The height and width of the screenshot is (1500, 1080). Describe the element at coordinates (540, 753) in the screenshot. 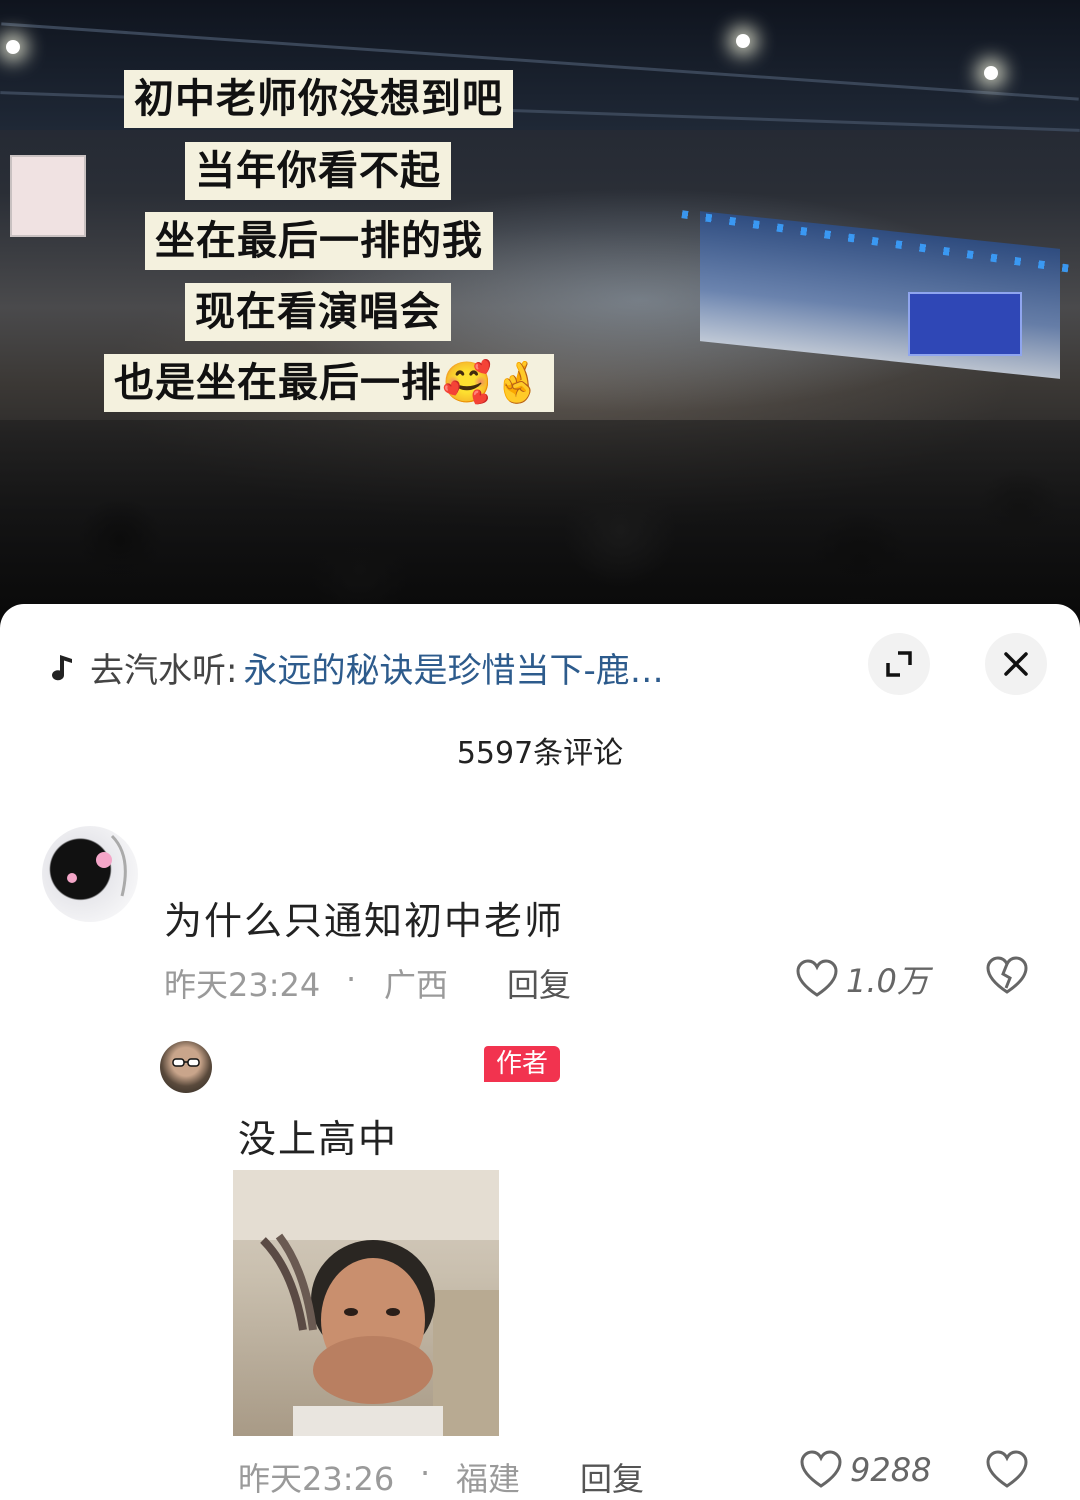

I see `comment-count: 5597条评论` at that location.